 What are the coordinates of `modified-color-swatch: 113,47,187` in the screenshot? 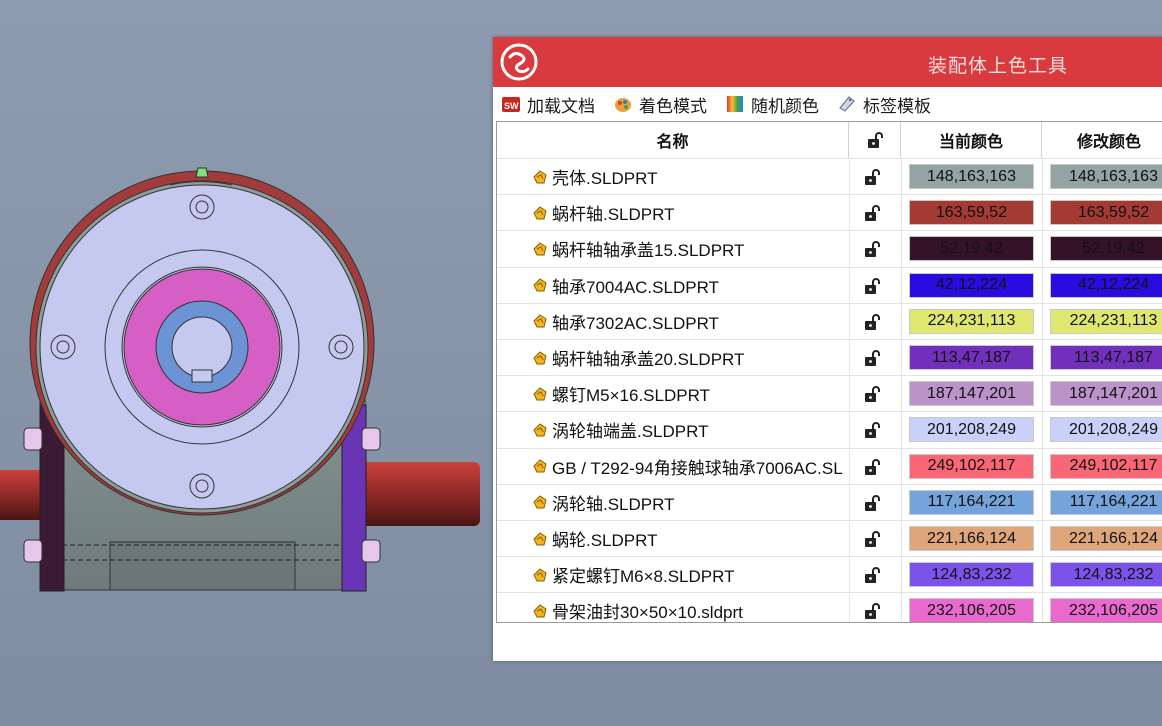 It's located at (1106, 357).